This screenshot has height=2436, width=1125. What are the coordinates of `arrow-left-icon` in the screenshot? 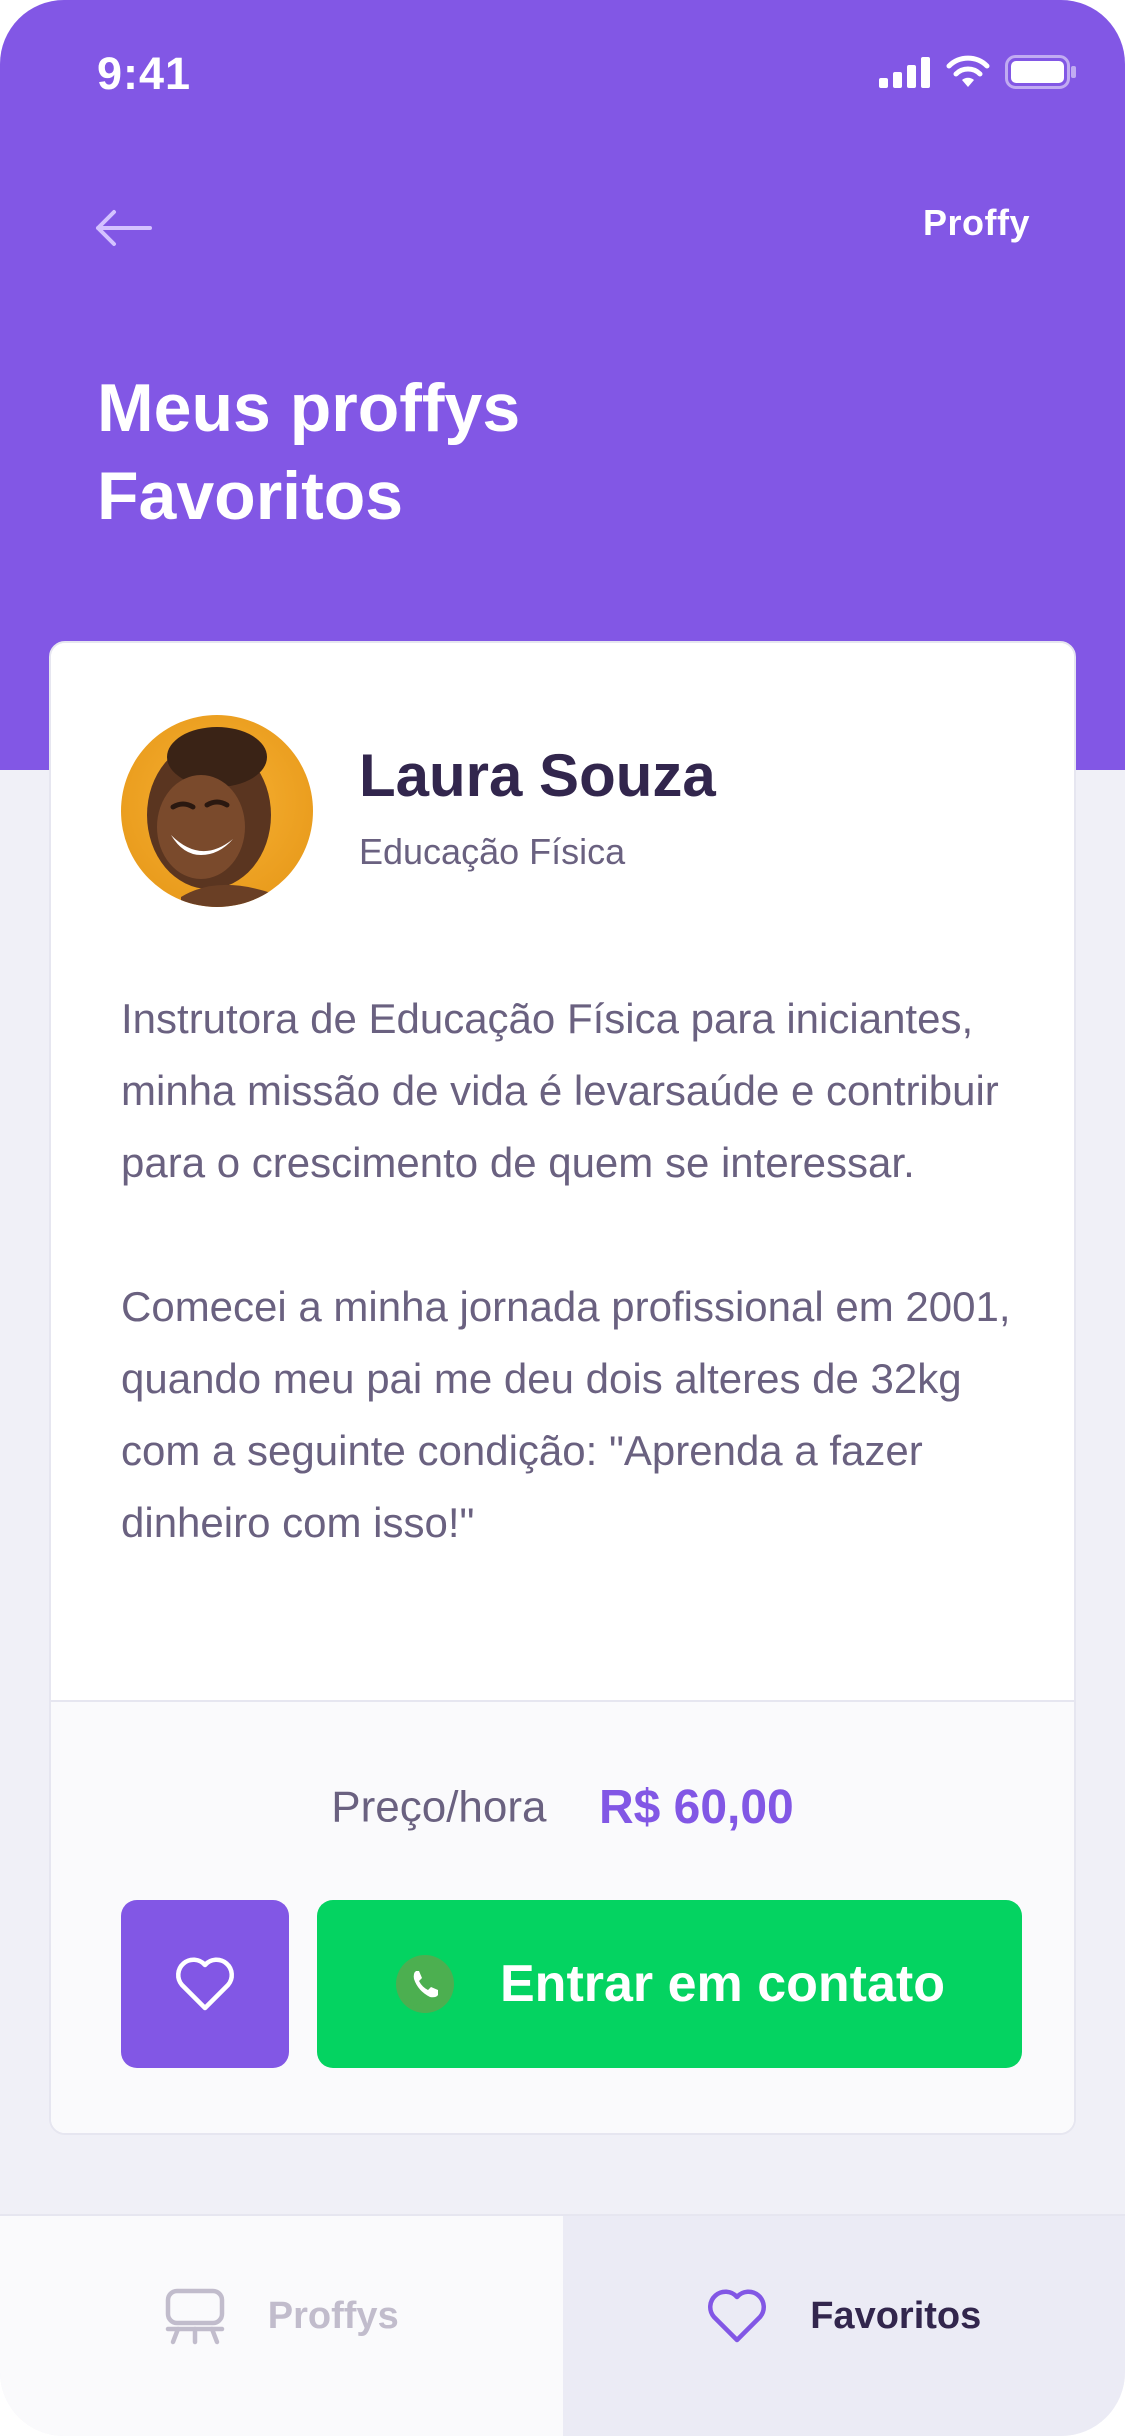 It's located at (124, 228).